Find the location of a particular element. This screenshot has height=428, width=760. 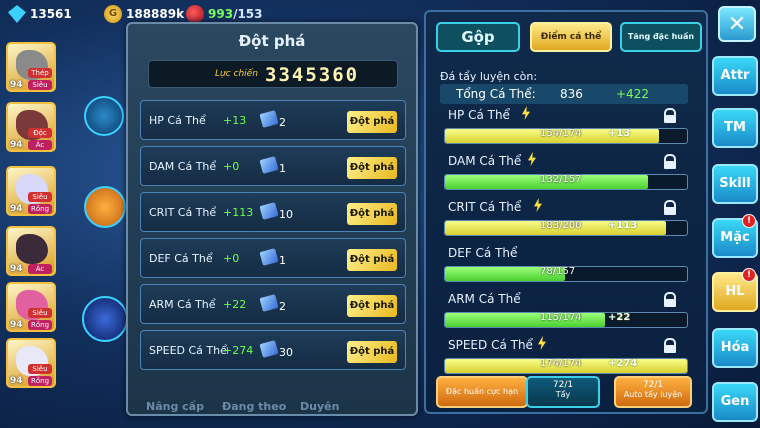

stat-label: DAM Cá Thể is located at coordinates (485, 161).